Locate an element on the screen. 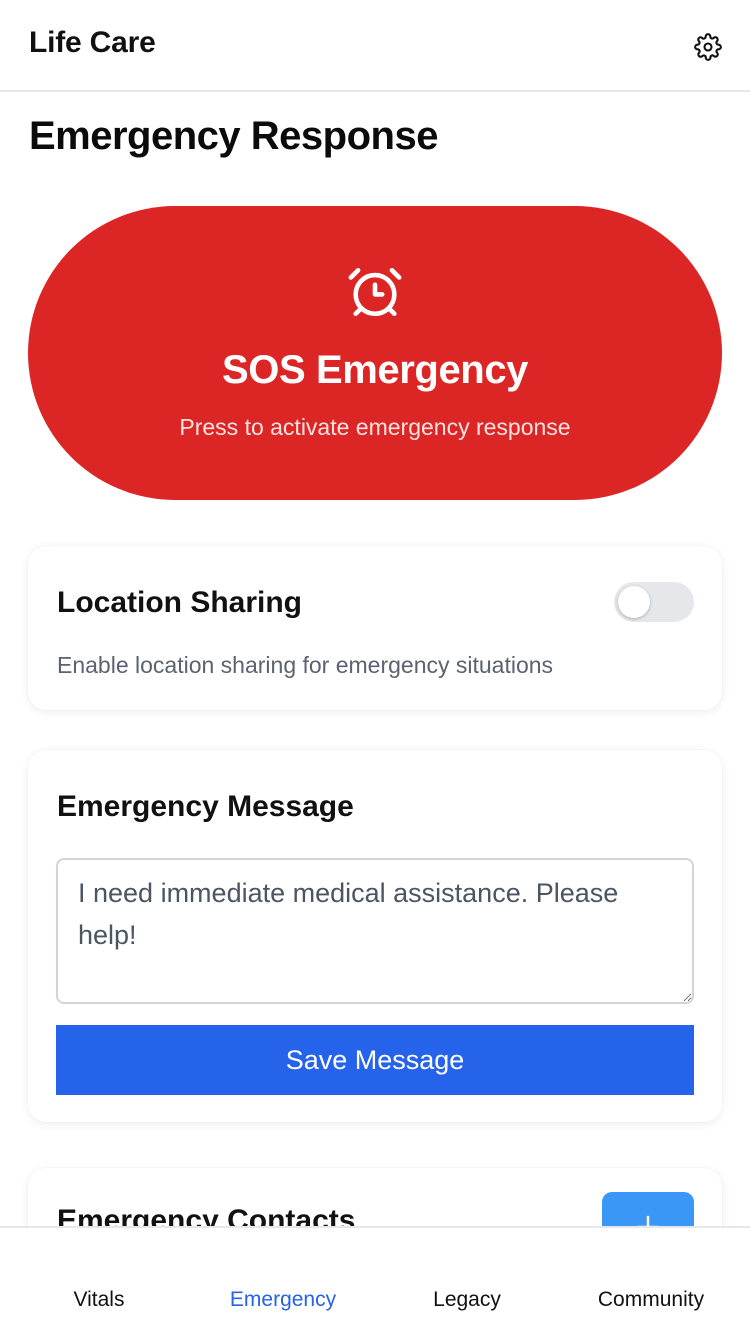 This screenshot has width=750, height=1334. sos-title: SOS Emergency is located at coordinates (375, 370).